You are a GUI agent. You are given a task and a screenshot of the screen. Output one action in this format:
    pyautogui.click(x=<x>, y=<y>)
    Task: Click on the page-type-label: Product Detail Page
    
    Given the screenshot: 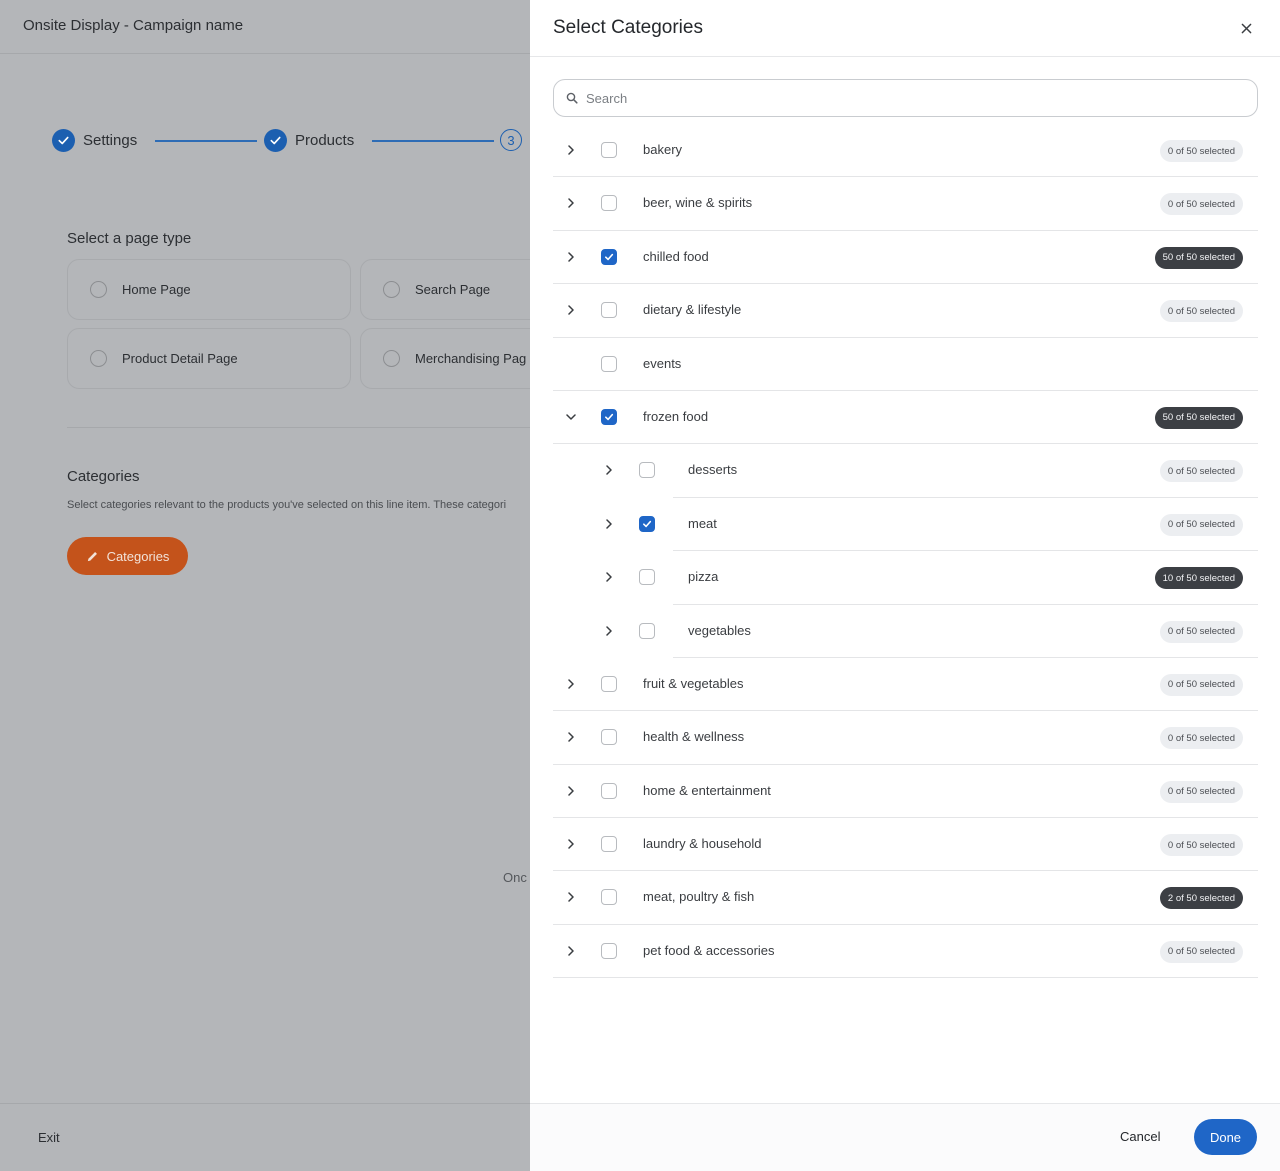 What is the action you would take?
    pyautogui.click(x=180, y=358)
    